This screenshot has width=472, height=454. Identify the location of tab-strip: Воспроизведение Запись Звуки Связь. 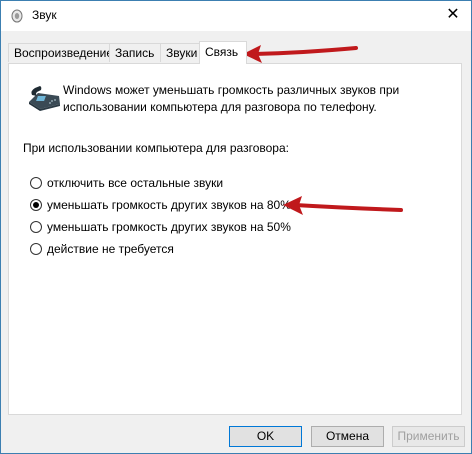
(238, 52).